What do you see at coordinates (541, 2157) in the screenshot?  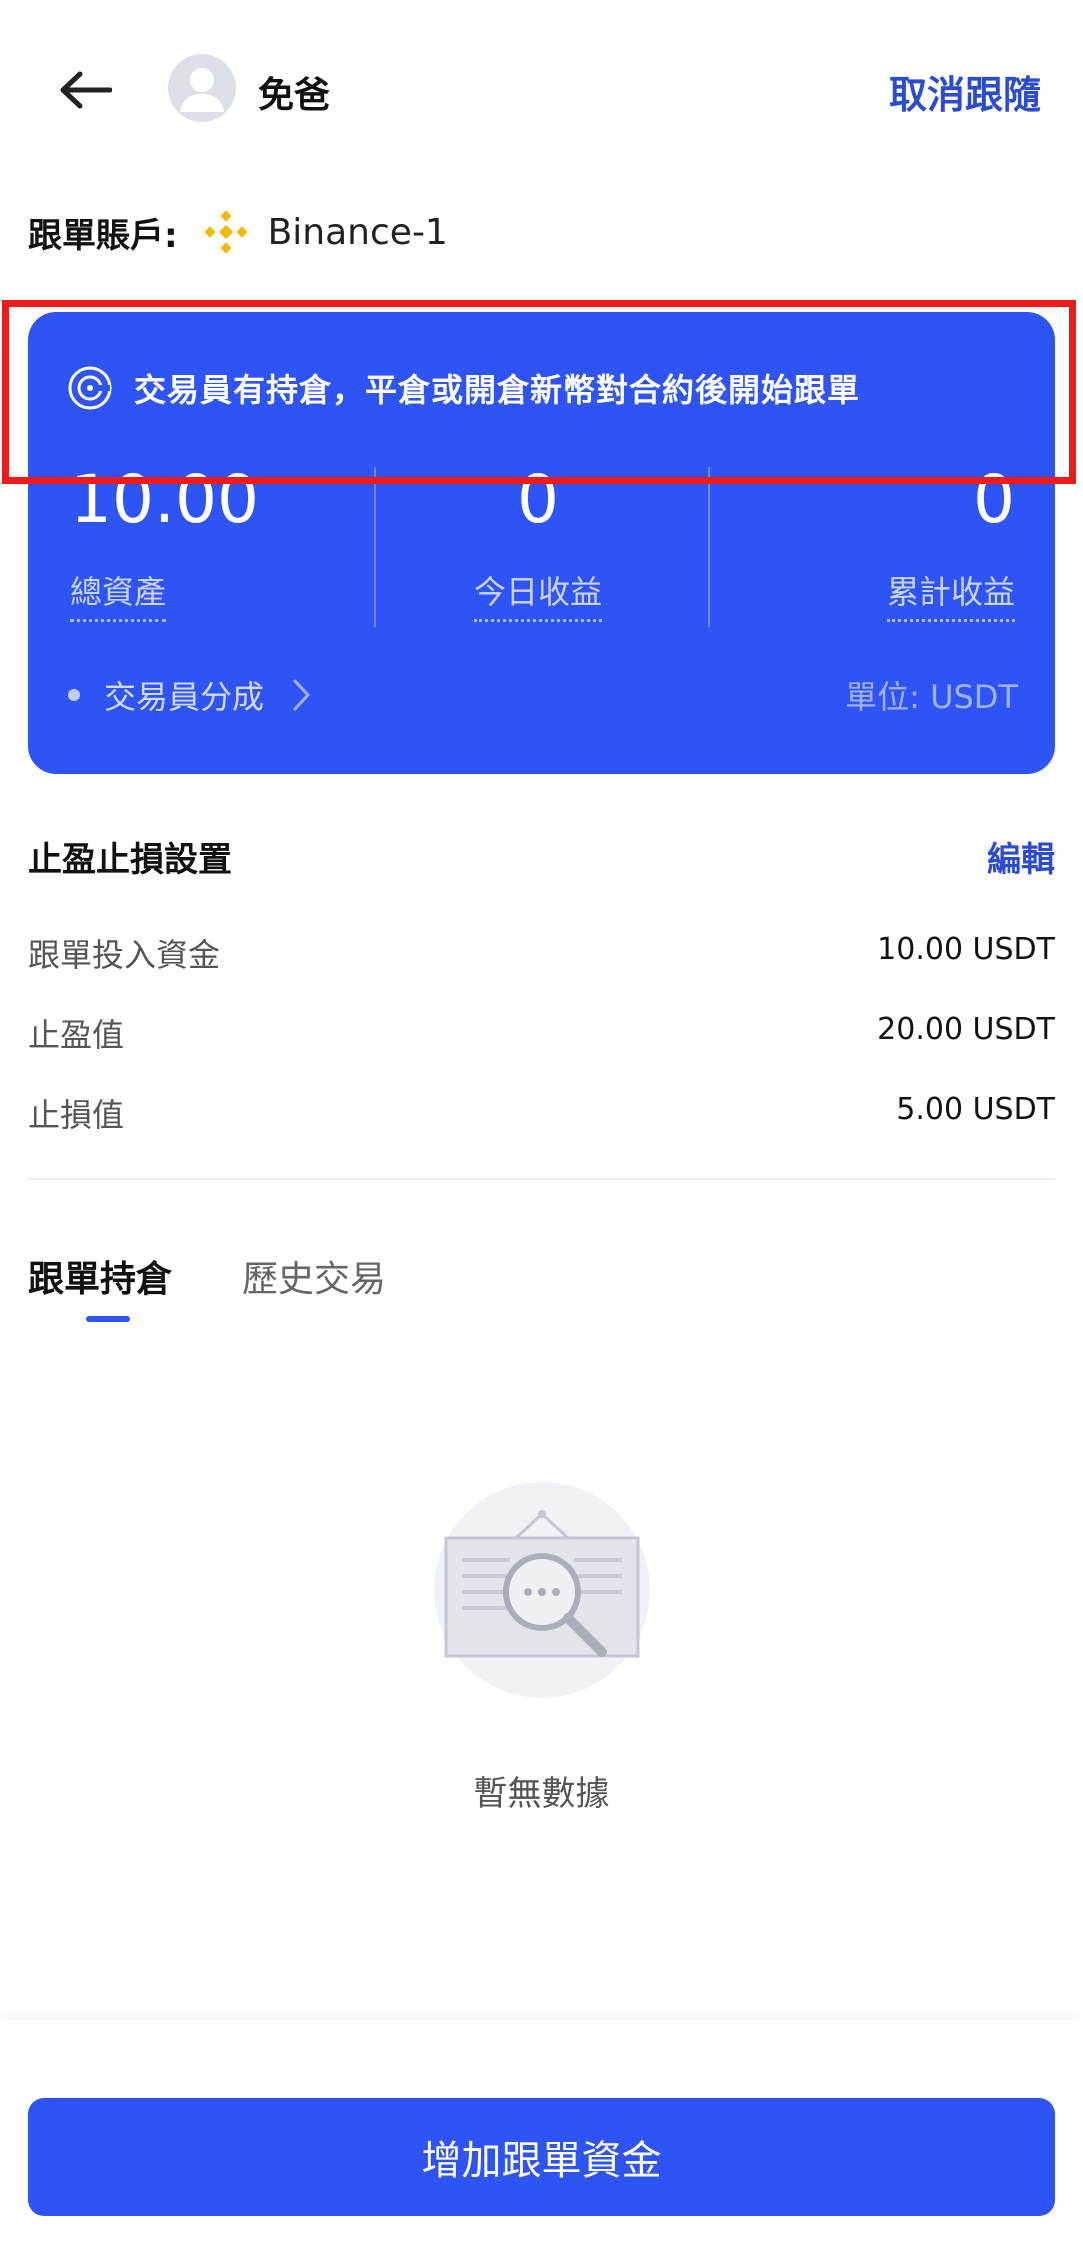 I see `add-funds-button: 增加跟單資金` at bounding box center [541, 2157].